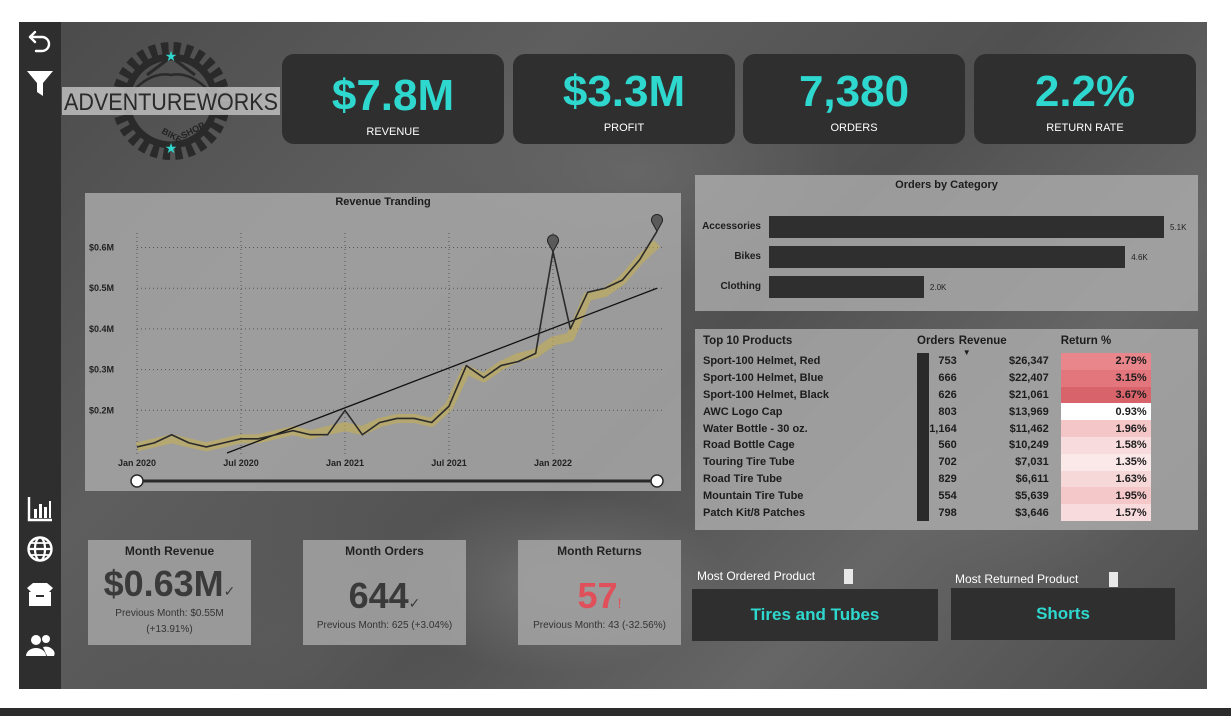 This screenshot has height=716, width=1231. Describe the element at coordinates (927, 428) in the screenshot. I see `table-row: Water Bottle - 30 oz. 1,164 $11,462 1.96%` at that location.